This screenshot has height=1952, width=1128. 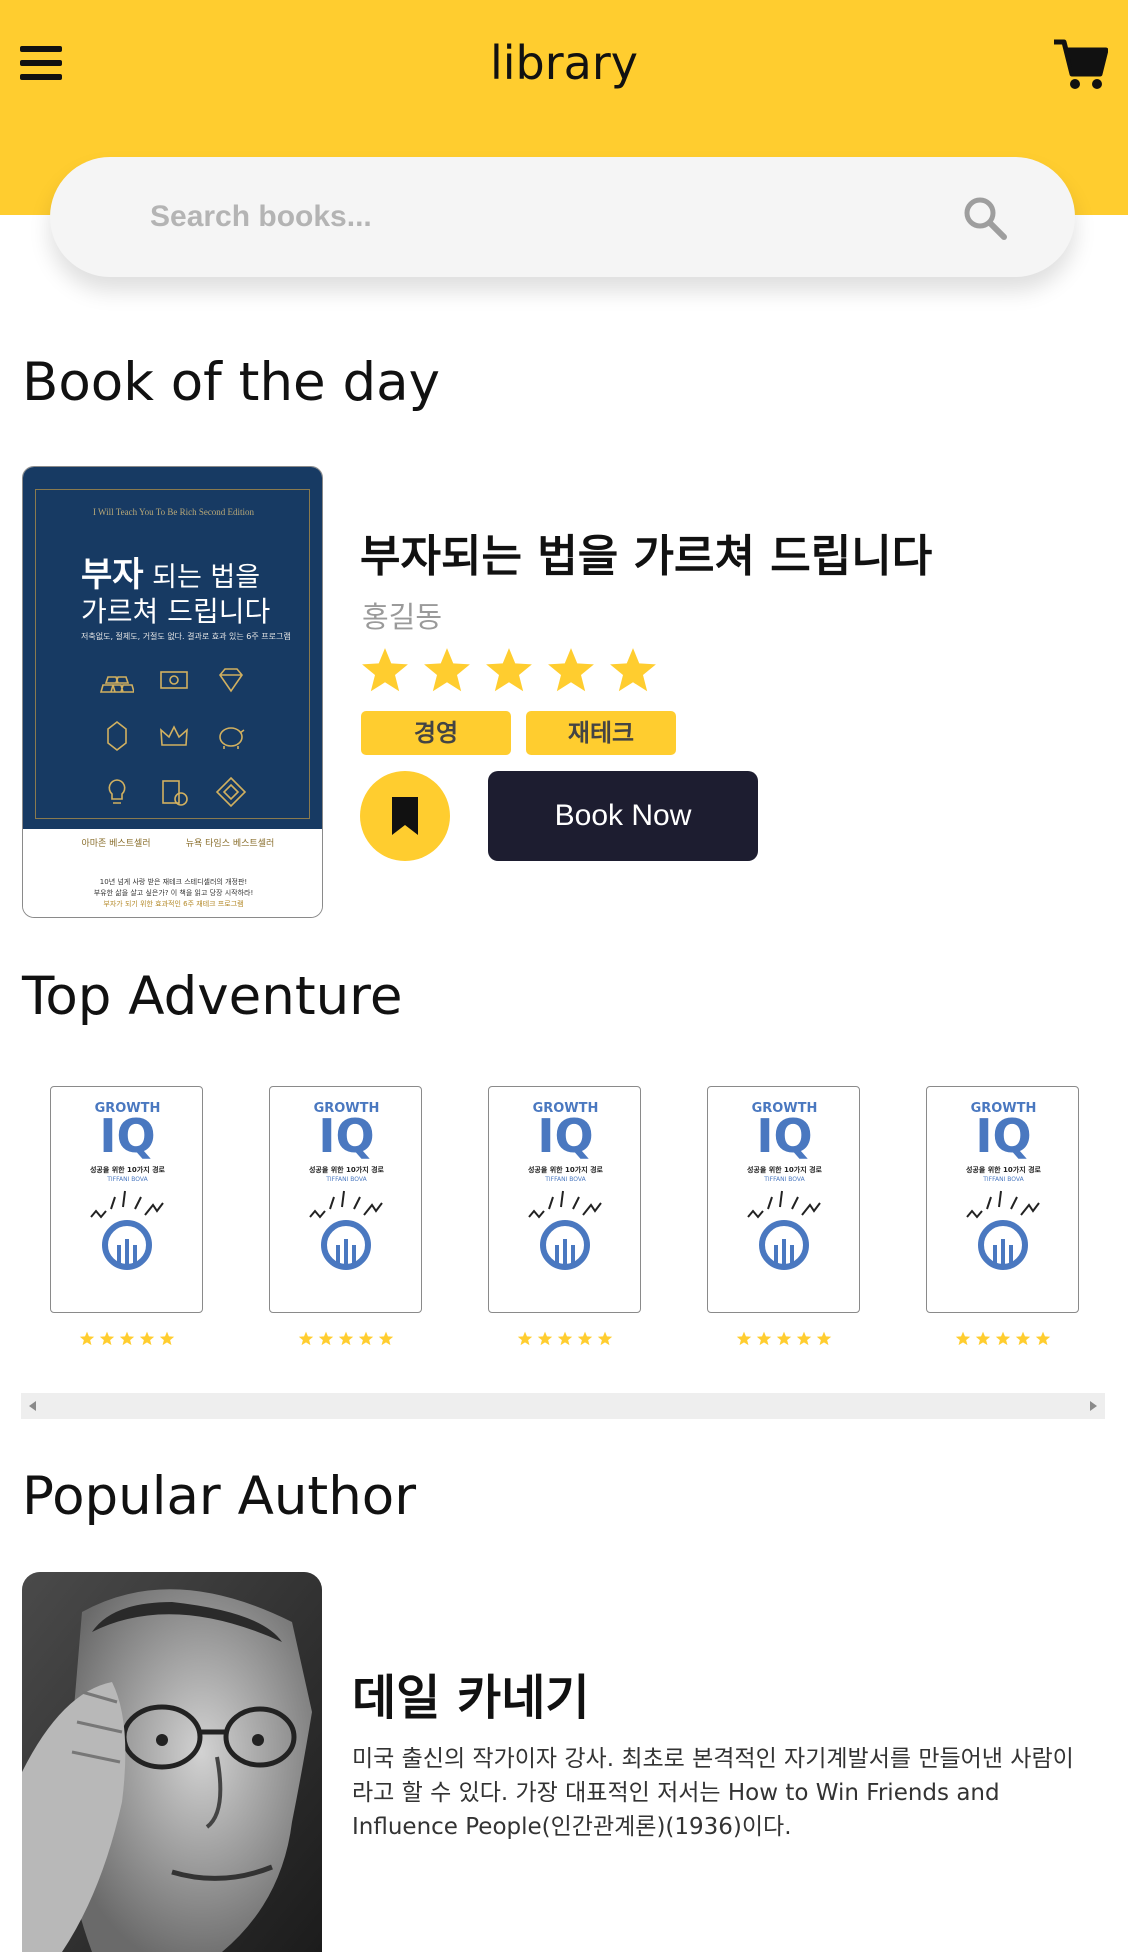 I want to click on crown-icon, so click(x=174, y=736).